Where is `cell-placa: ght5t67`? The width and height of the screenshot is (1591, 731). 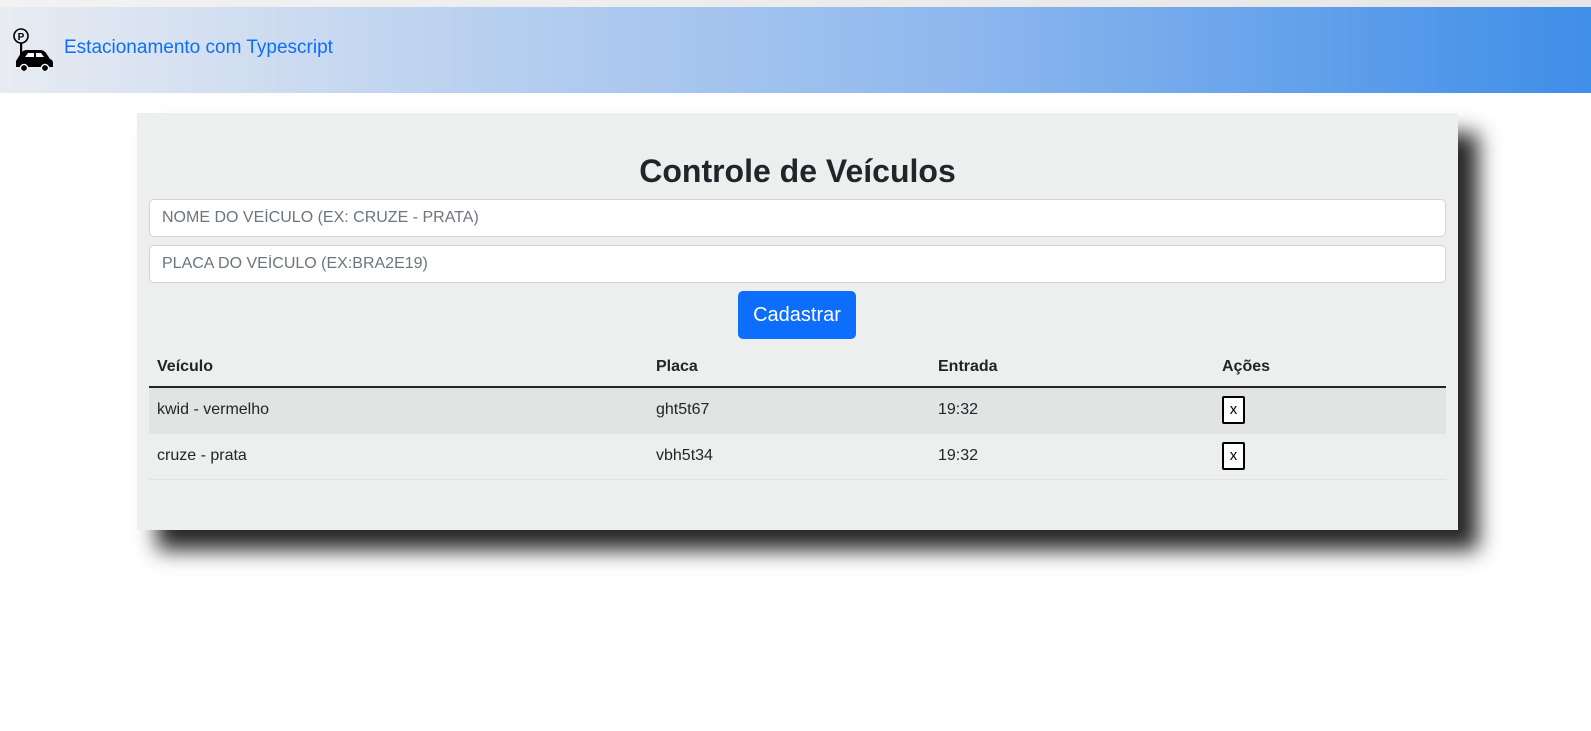
cell-placa: ght5t67 is located at coordinates (789, 410).